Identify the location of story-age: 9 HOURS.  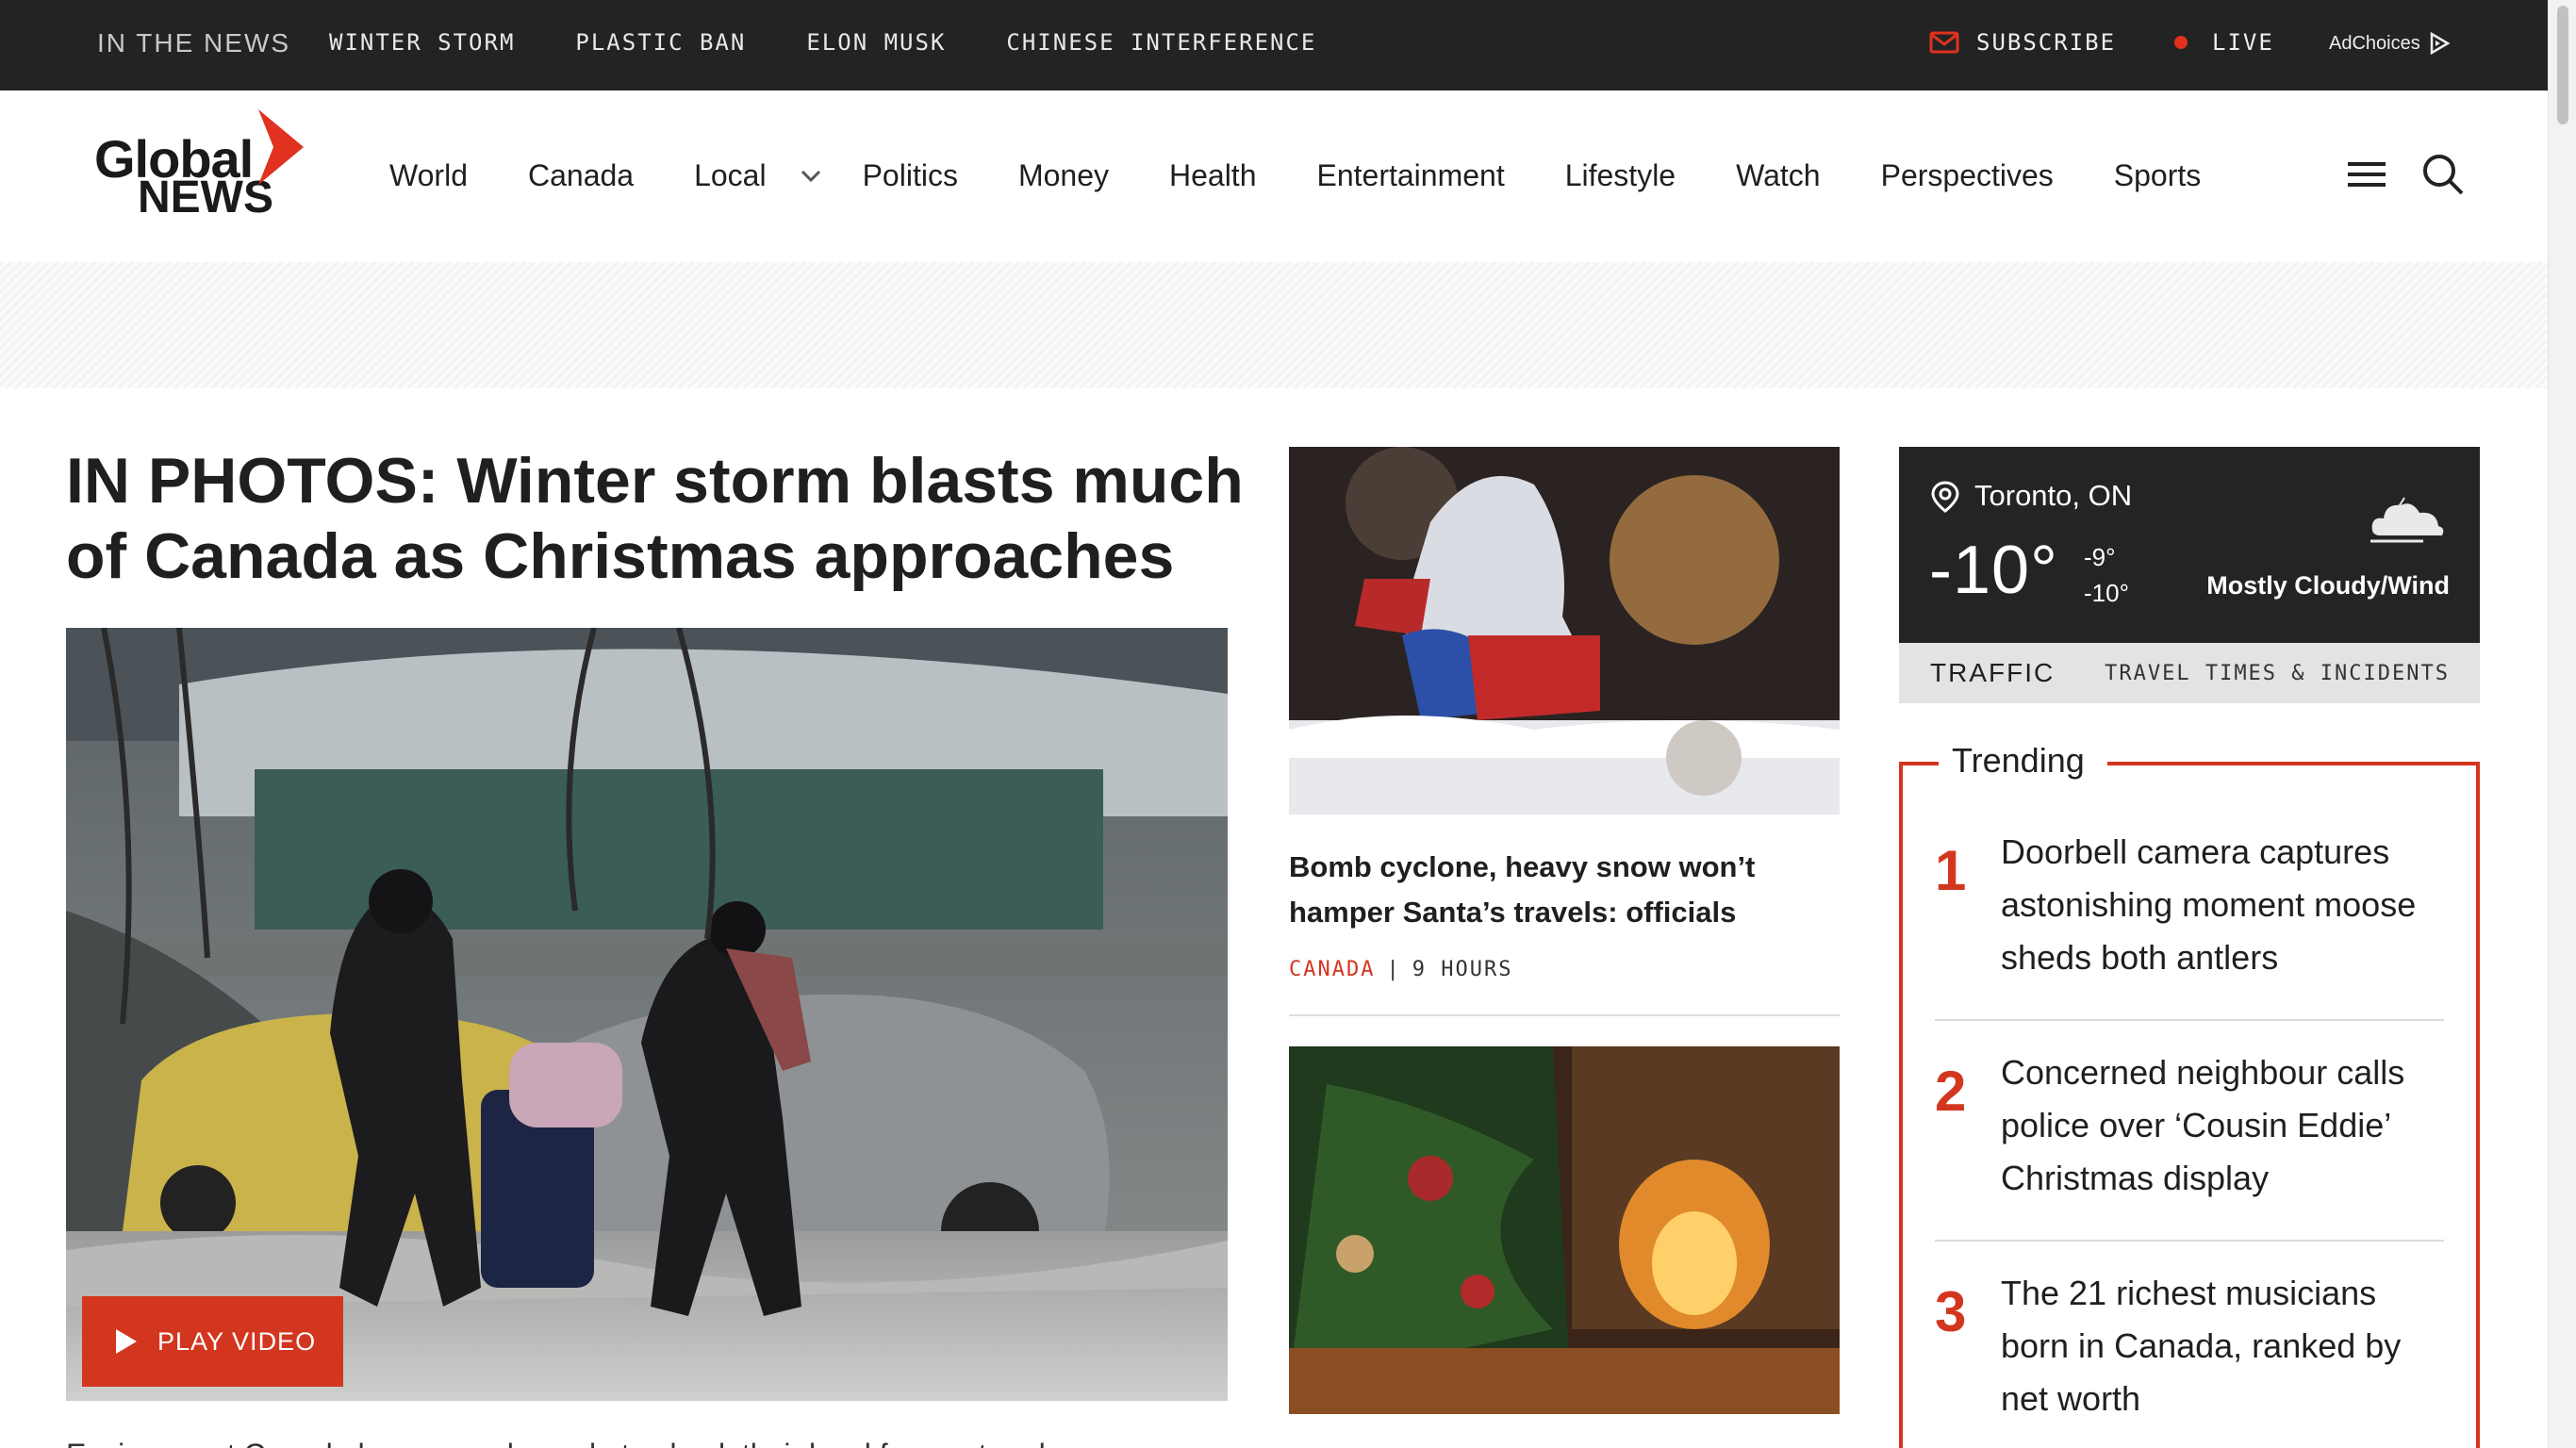
(1462, 969).